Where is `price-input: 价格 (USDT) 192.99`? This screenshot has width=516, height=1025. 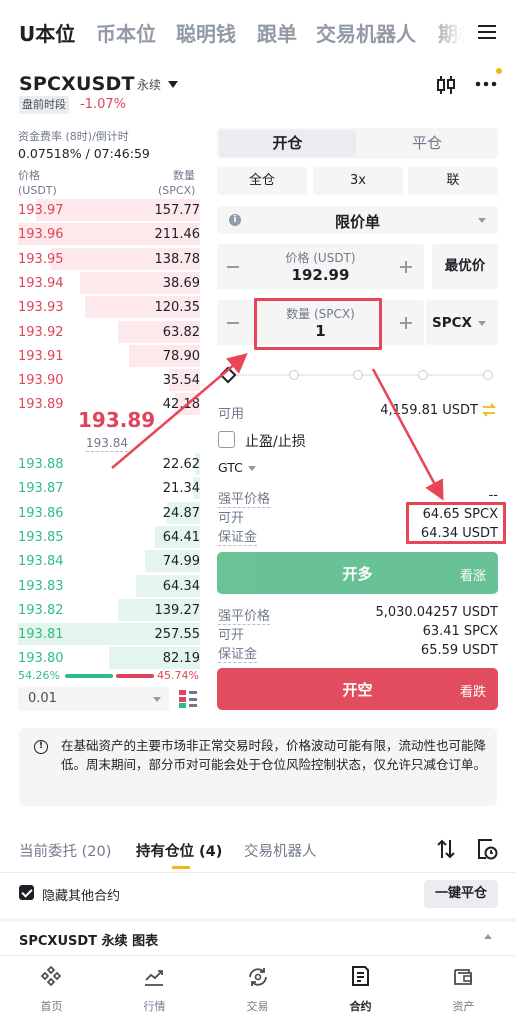
price-input: 价格 (USDT) 192.99 is located at coordinates (320, 266).